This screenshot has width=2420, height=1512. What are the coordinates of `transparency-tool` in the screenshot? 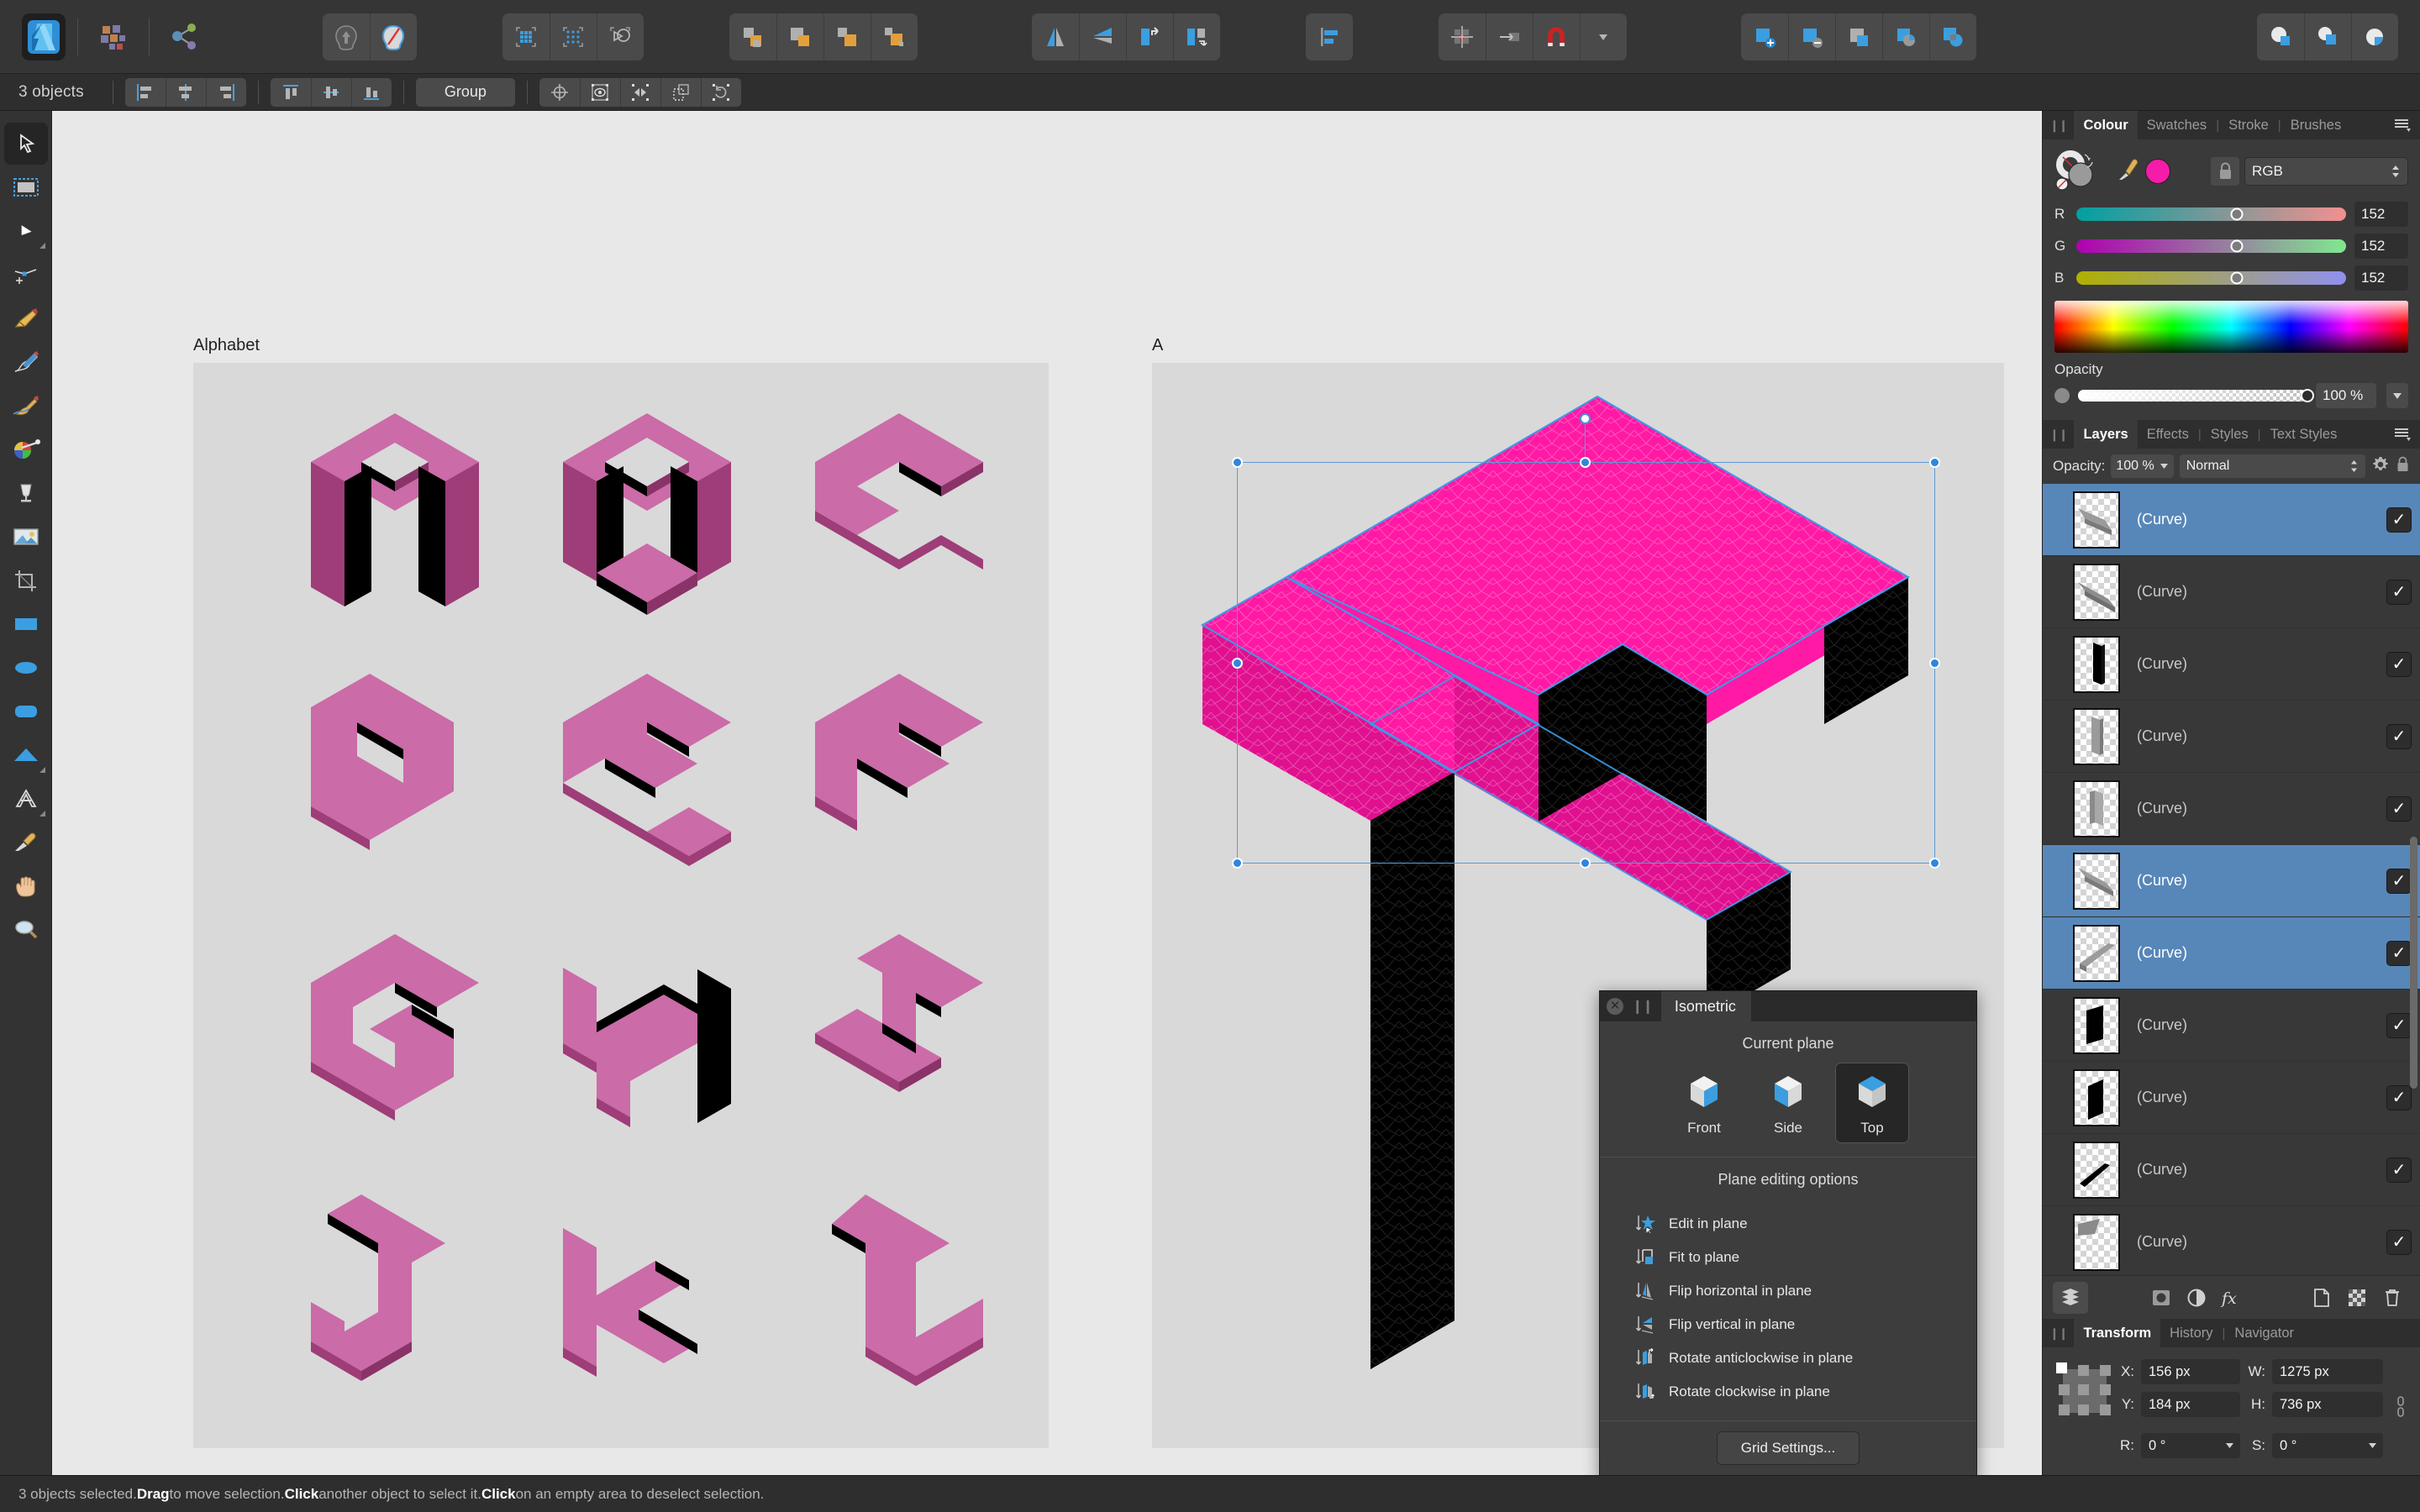 It's located at (26, 493).